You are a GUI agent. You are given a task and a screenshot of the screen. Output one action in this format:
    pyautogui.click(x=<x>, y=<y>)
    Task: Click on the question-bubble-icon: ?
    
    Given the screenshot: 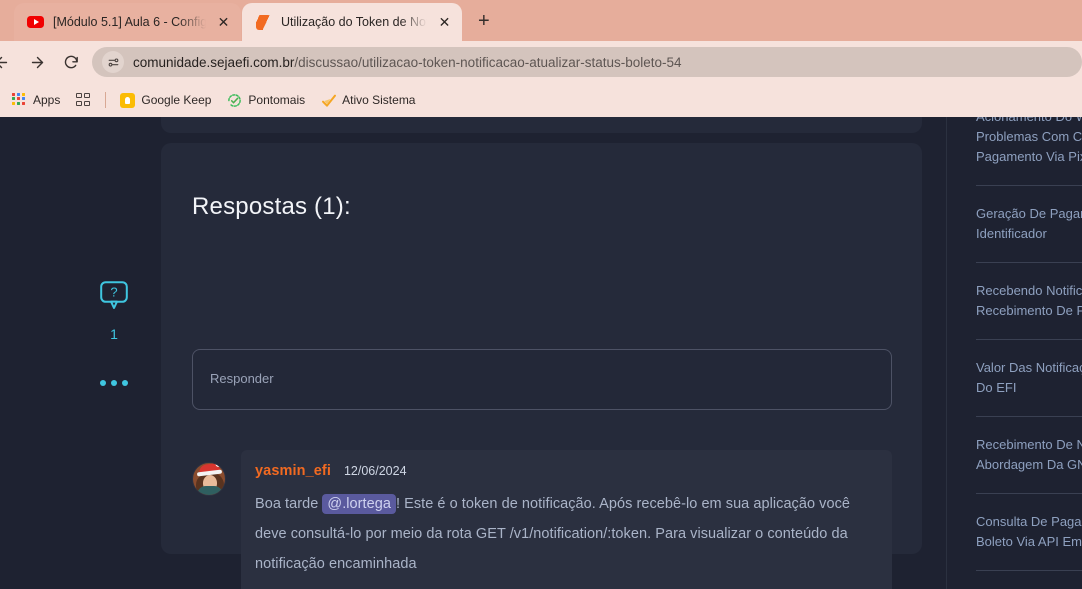 What is the action you would take?
    pyautogui.click(x=114, y=298)
    